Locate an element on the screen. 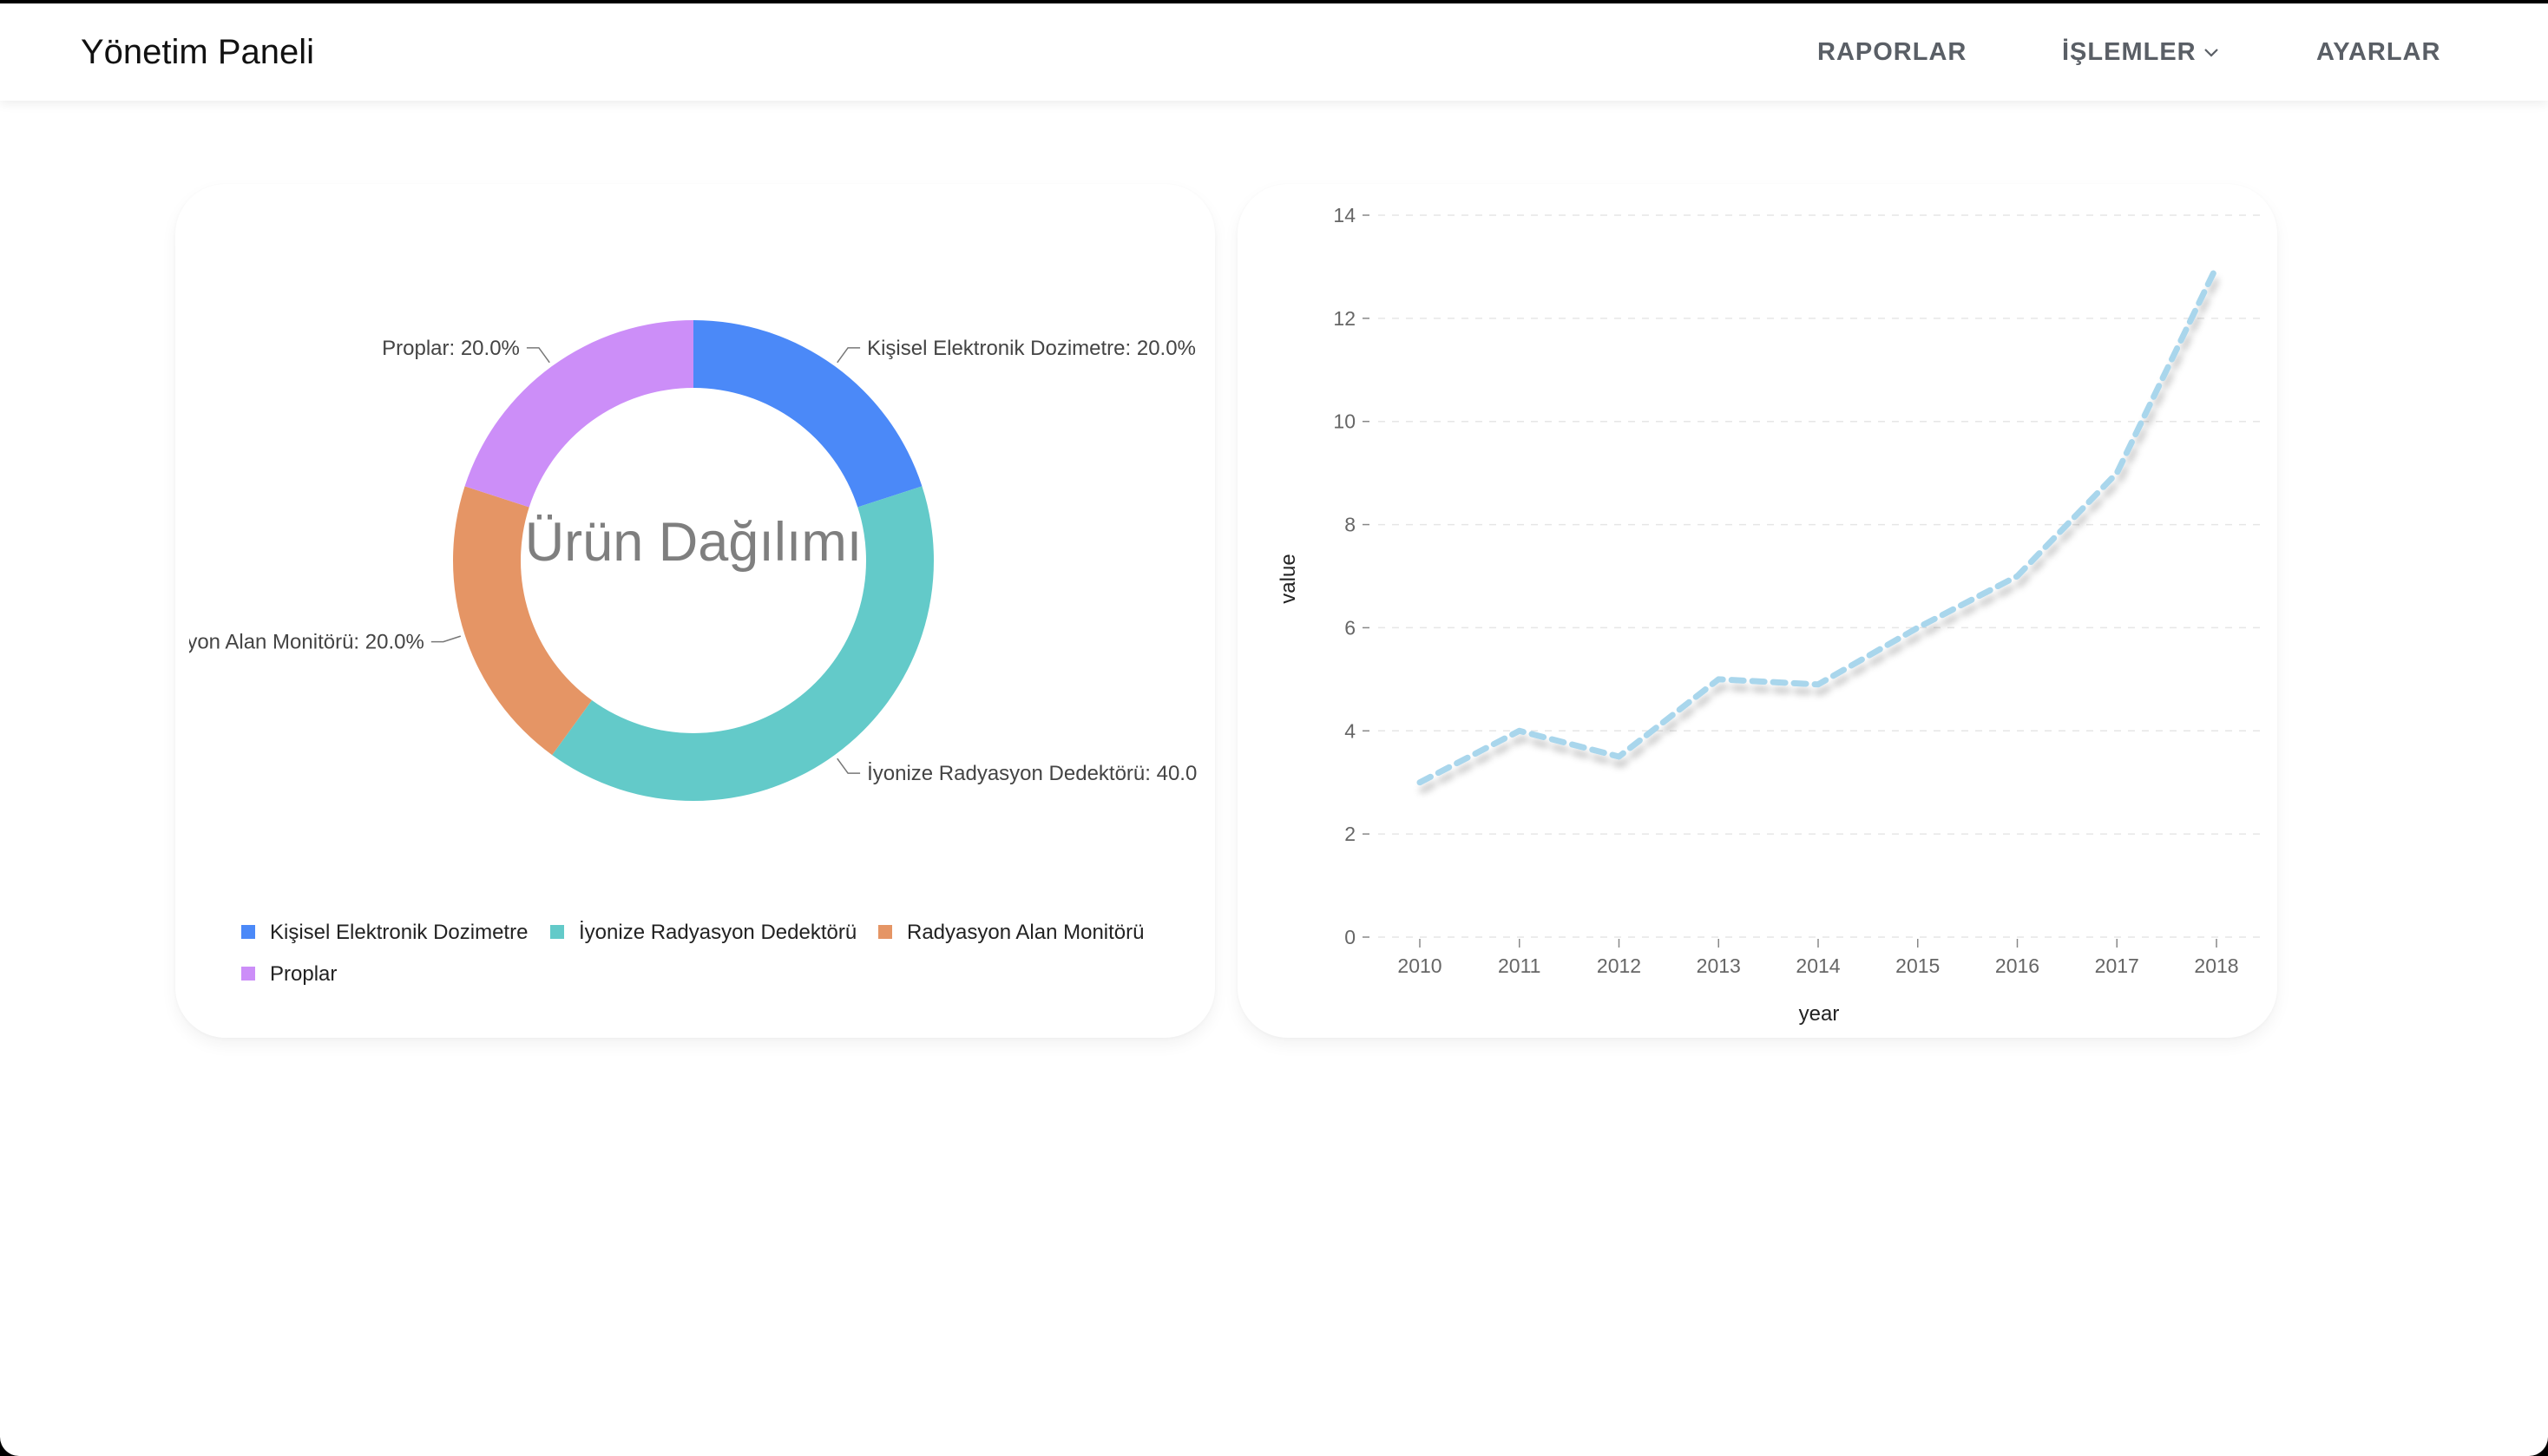  legend-label: Kişisel Elektronik Dozimetre is located at coordinates (399, 932).